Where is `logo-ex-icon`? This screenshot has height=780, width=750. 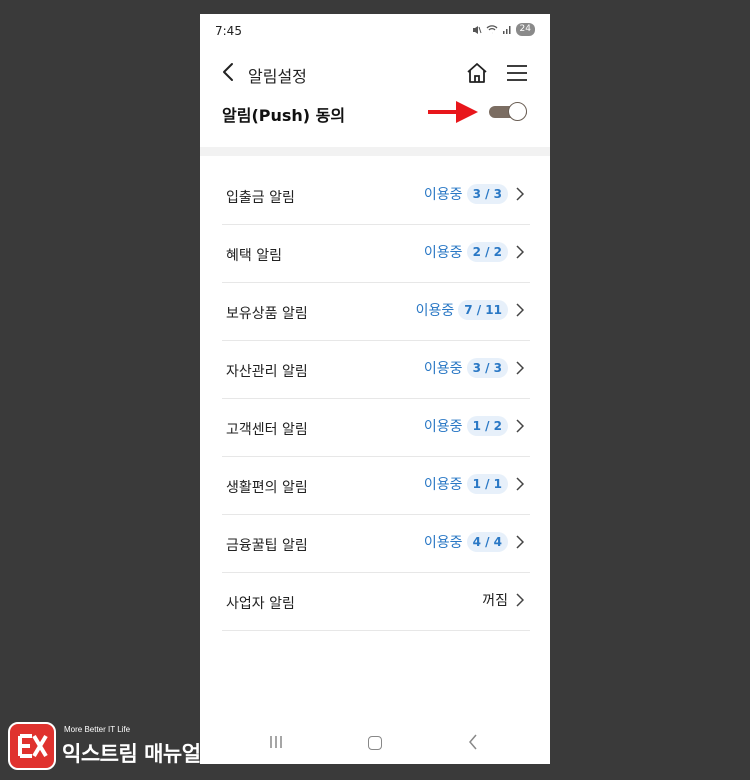
logo-ex-icon is located at coordinates (33, 746).